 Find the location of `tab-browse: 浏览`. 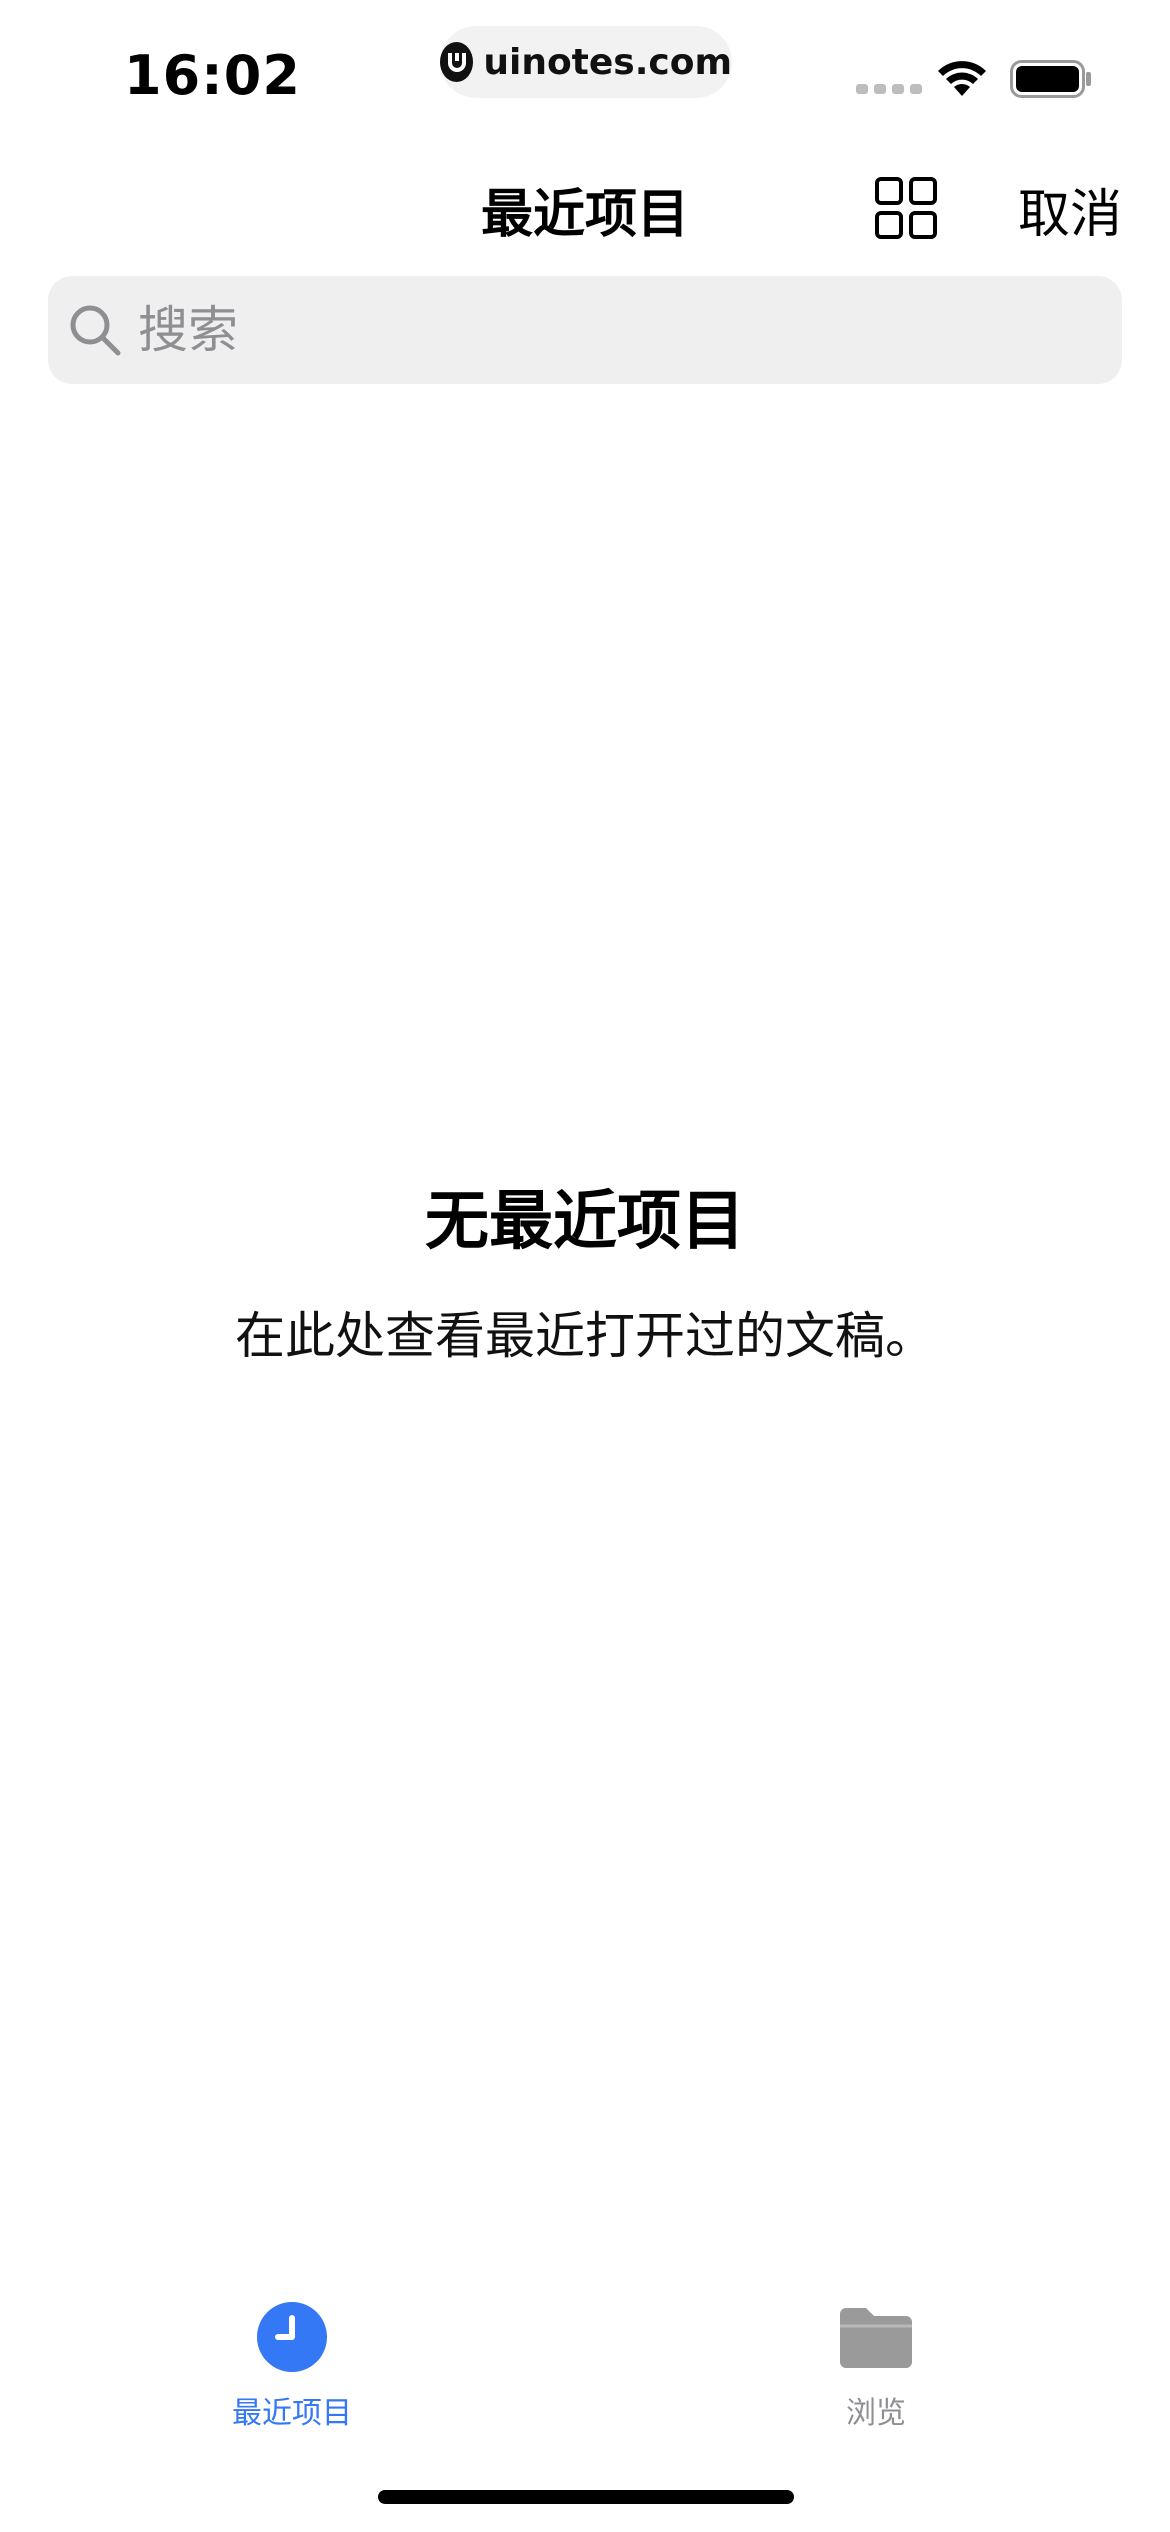

tab-browse: 浏览 is located at coordinates (876, 2366).